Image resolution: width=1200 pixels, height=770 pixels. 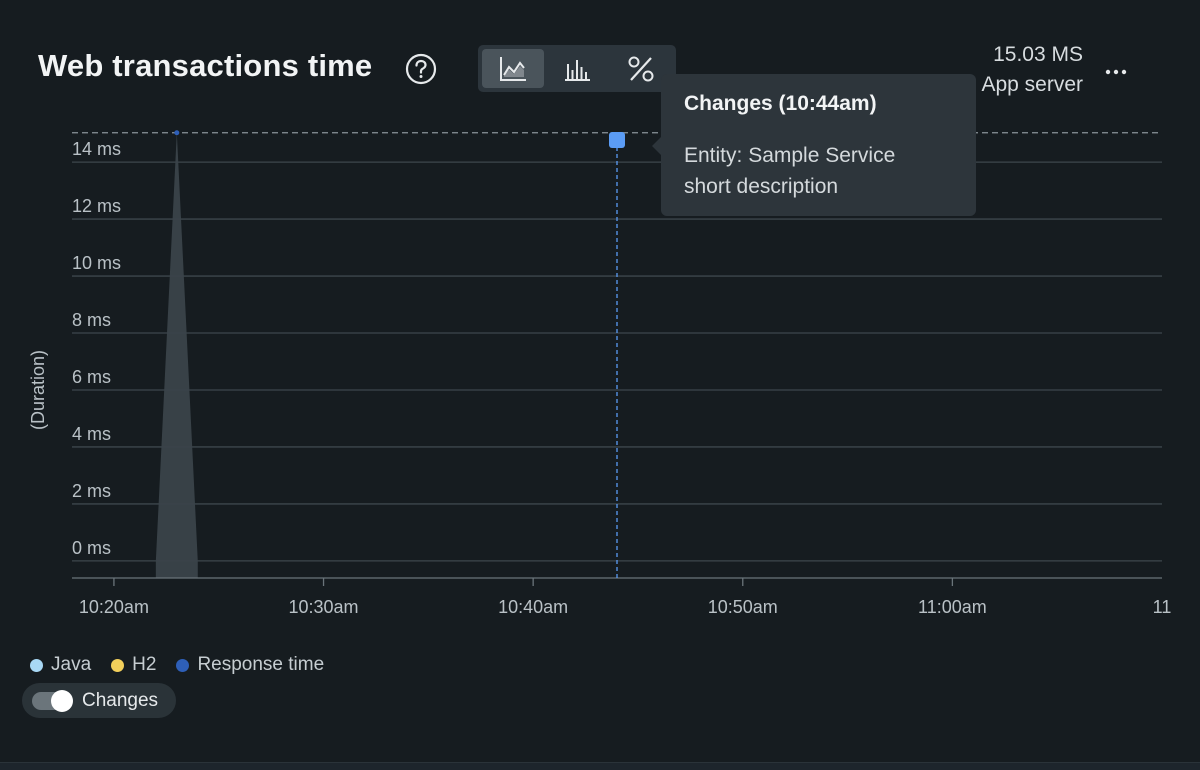 I want to click on legend-item-h2: H2, so click(x=133, y=665).